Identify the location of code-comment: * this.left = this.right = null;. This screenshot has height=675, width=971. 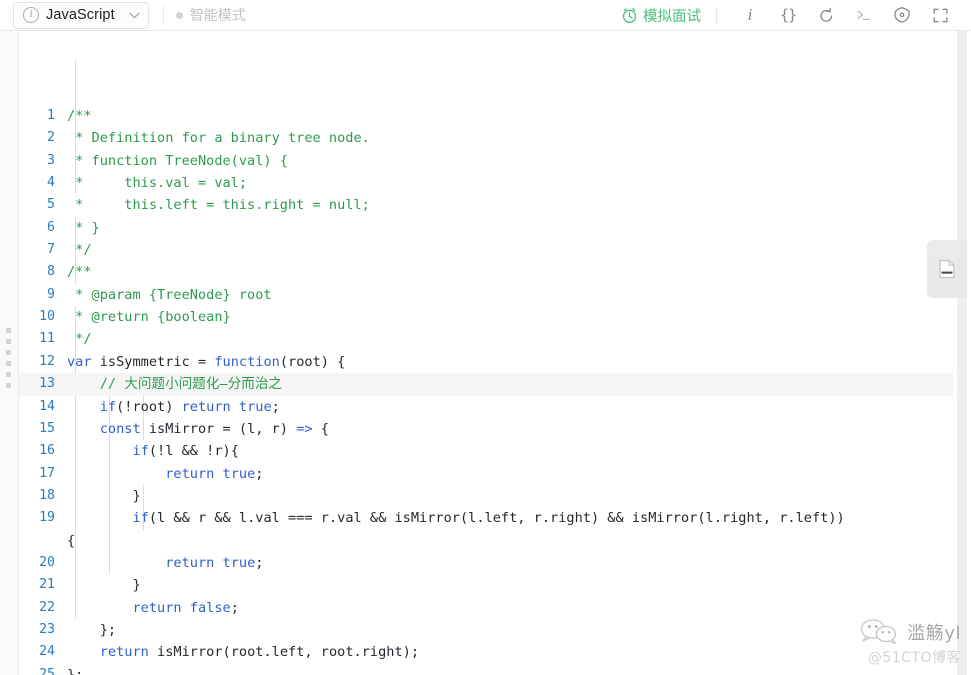
(218, 205).